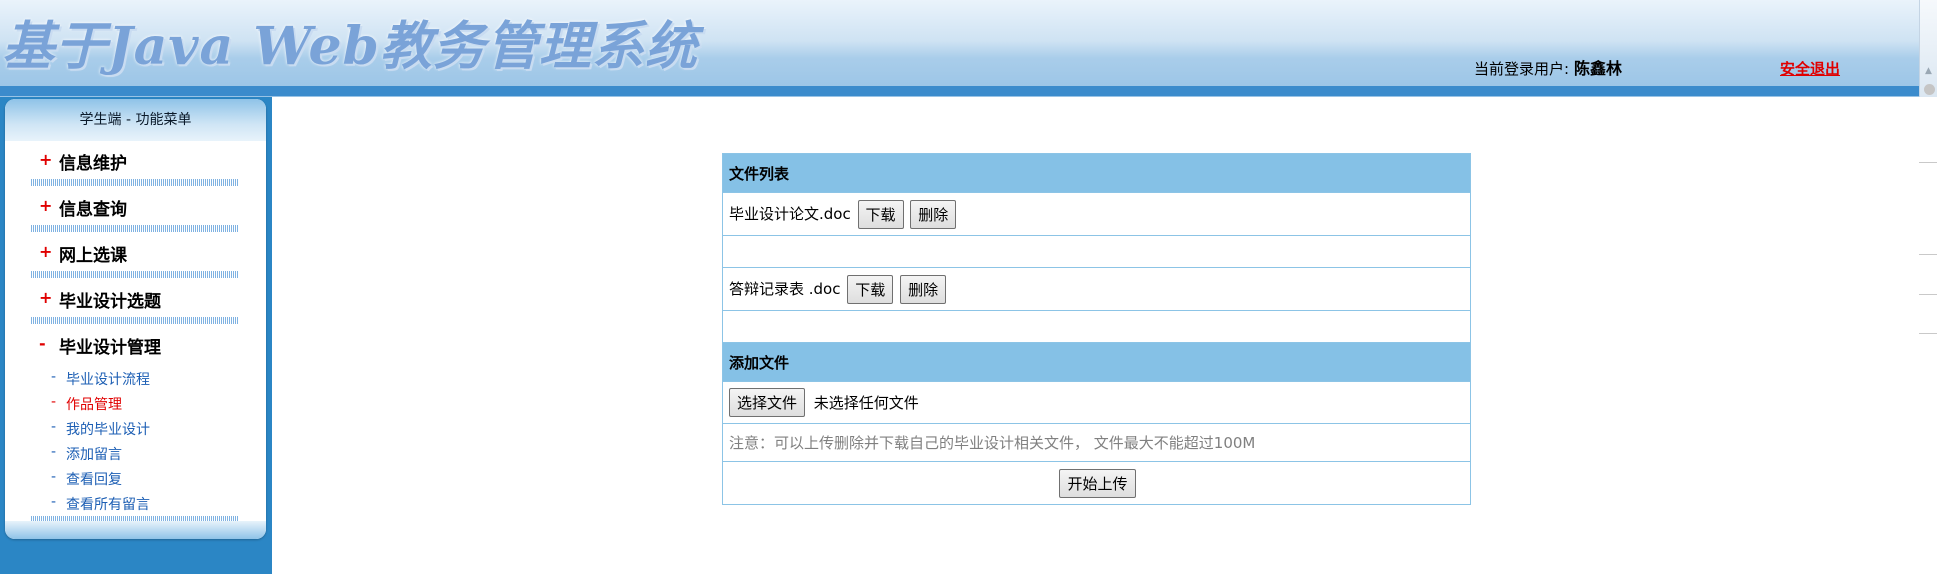 This screenshot has width=1937, height=574. What do you see at coordinates (1096, 442) in the screenshot?
I see `upload-note: 注意：可以上传删除并下载自己的毕业设计相关文件， 文件最大不能超过100M` at bounding box center [1096, 442].